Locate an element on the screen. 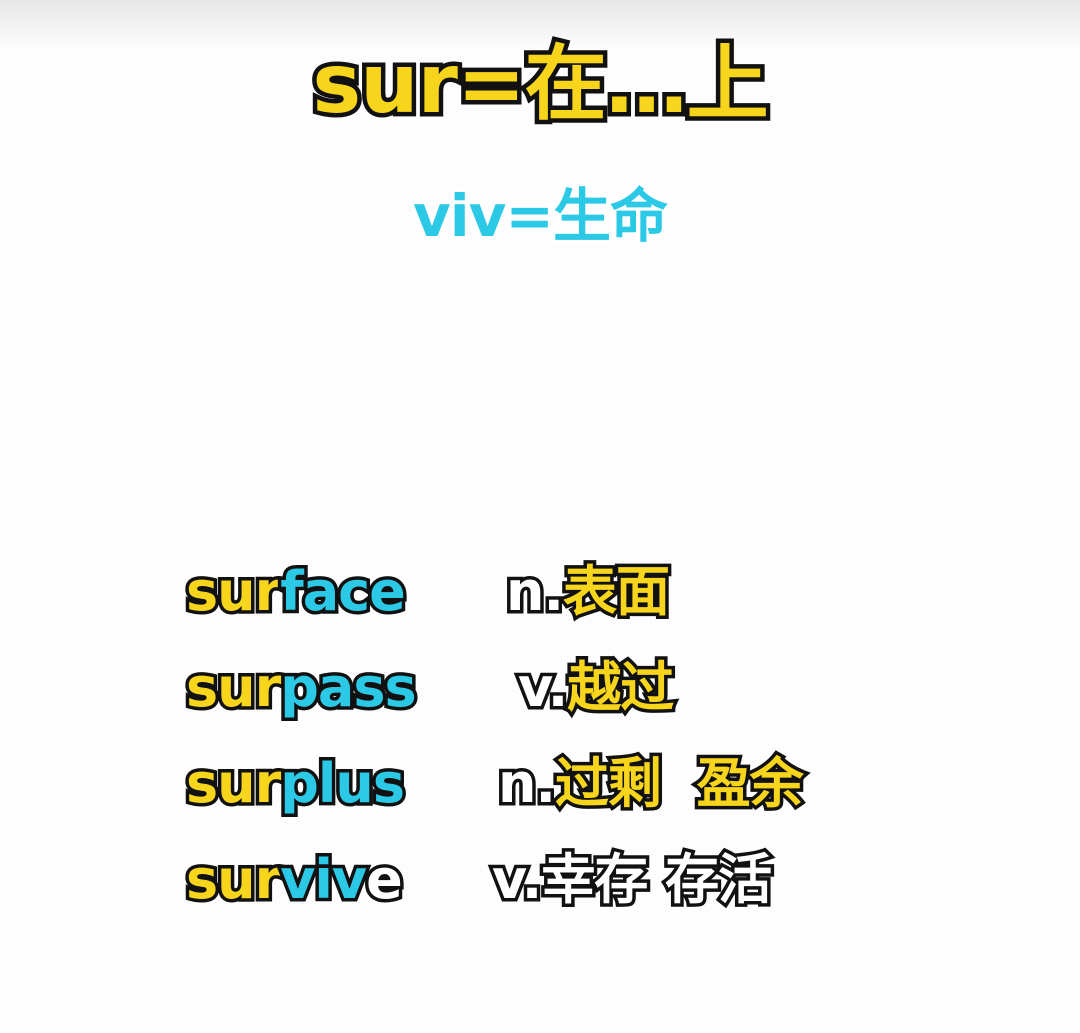  word-stem: pass is located at coordinates (348, 688).